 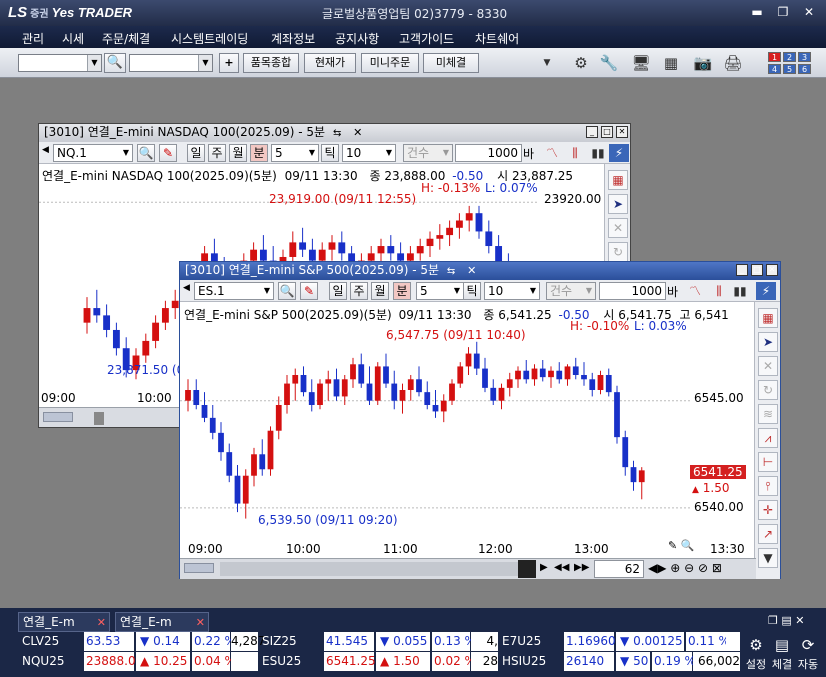 What do you see at coordinates (337, 133) in the screenshot?
I see `link-icon: ⇆` at bounding box center [337, 133].